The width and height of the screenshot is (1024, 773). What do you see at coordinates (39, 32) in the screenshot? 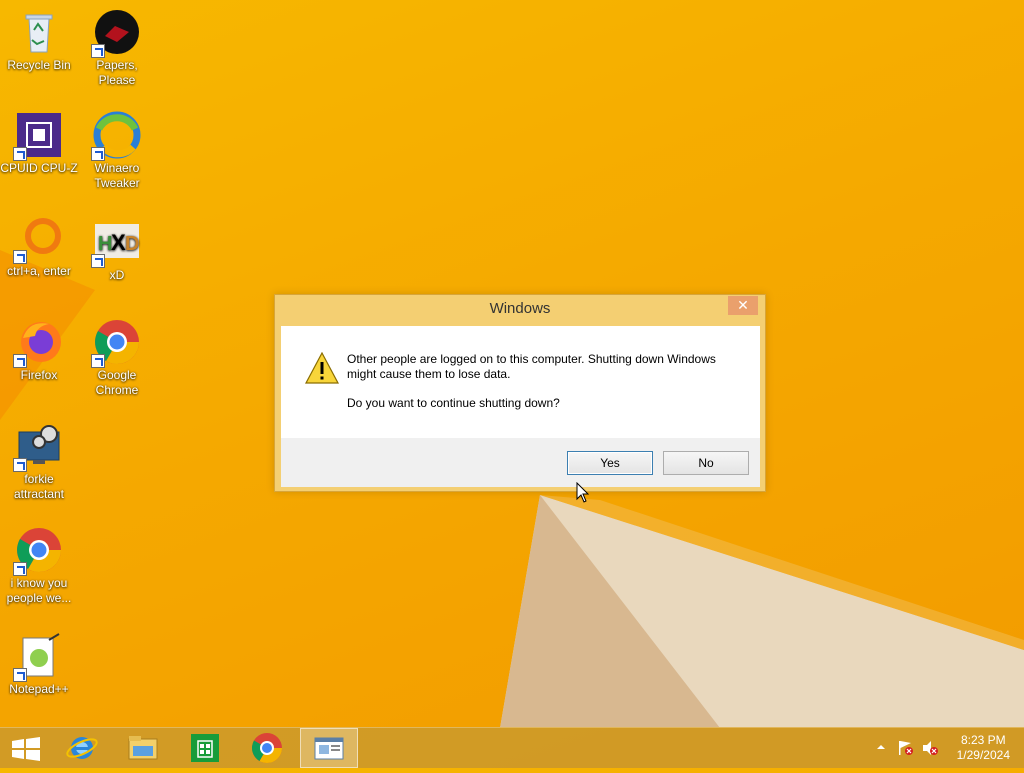
I see `recycle-bin-icon` at bounding box center [39, 32].